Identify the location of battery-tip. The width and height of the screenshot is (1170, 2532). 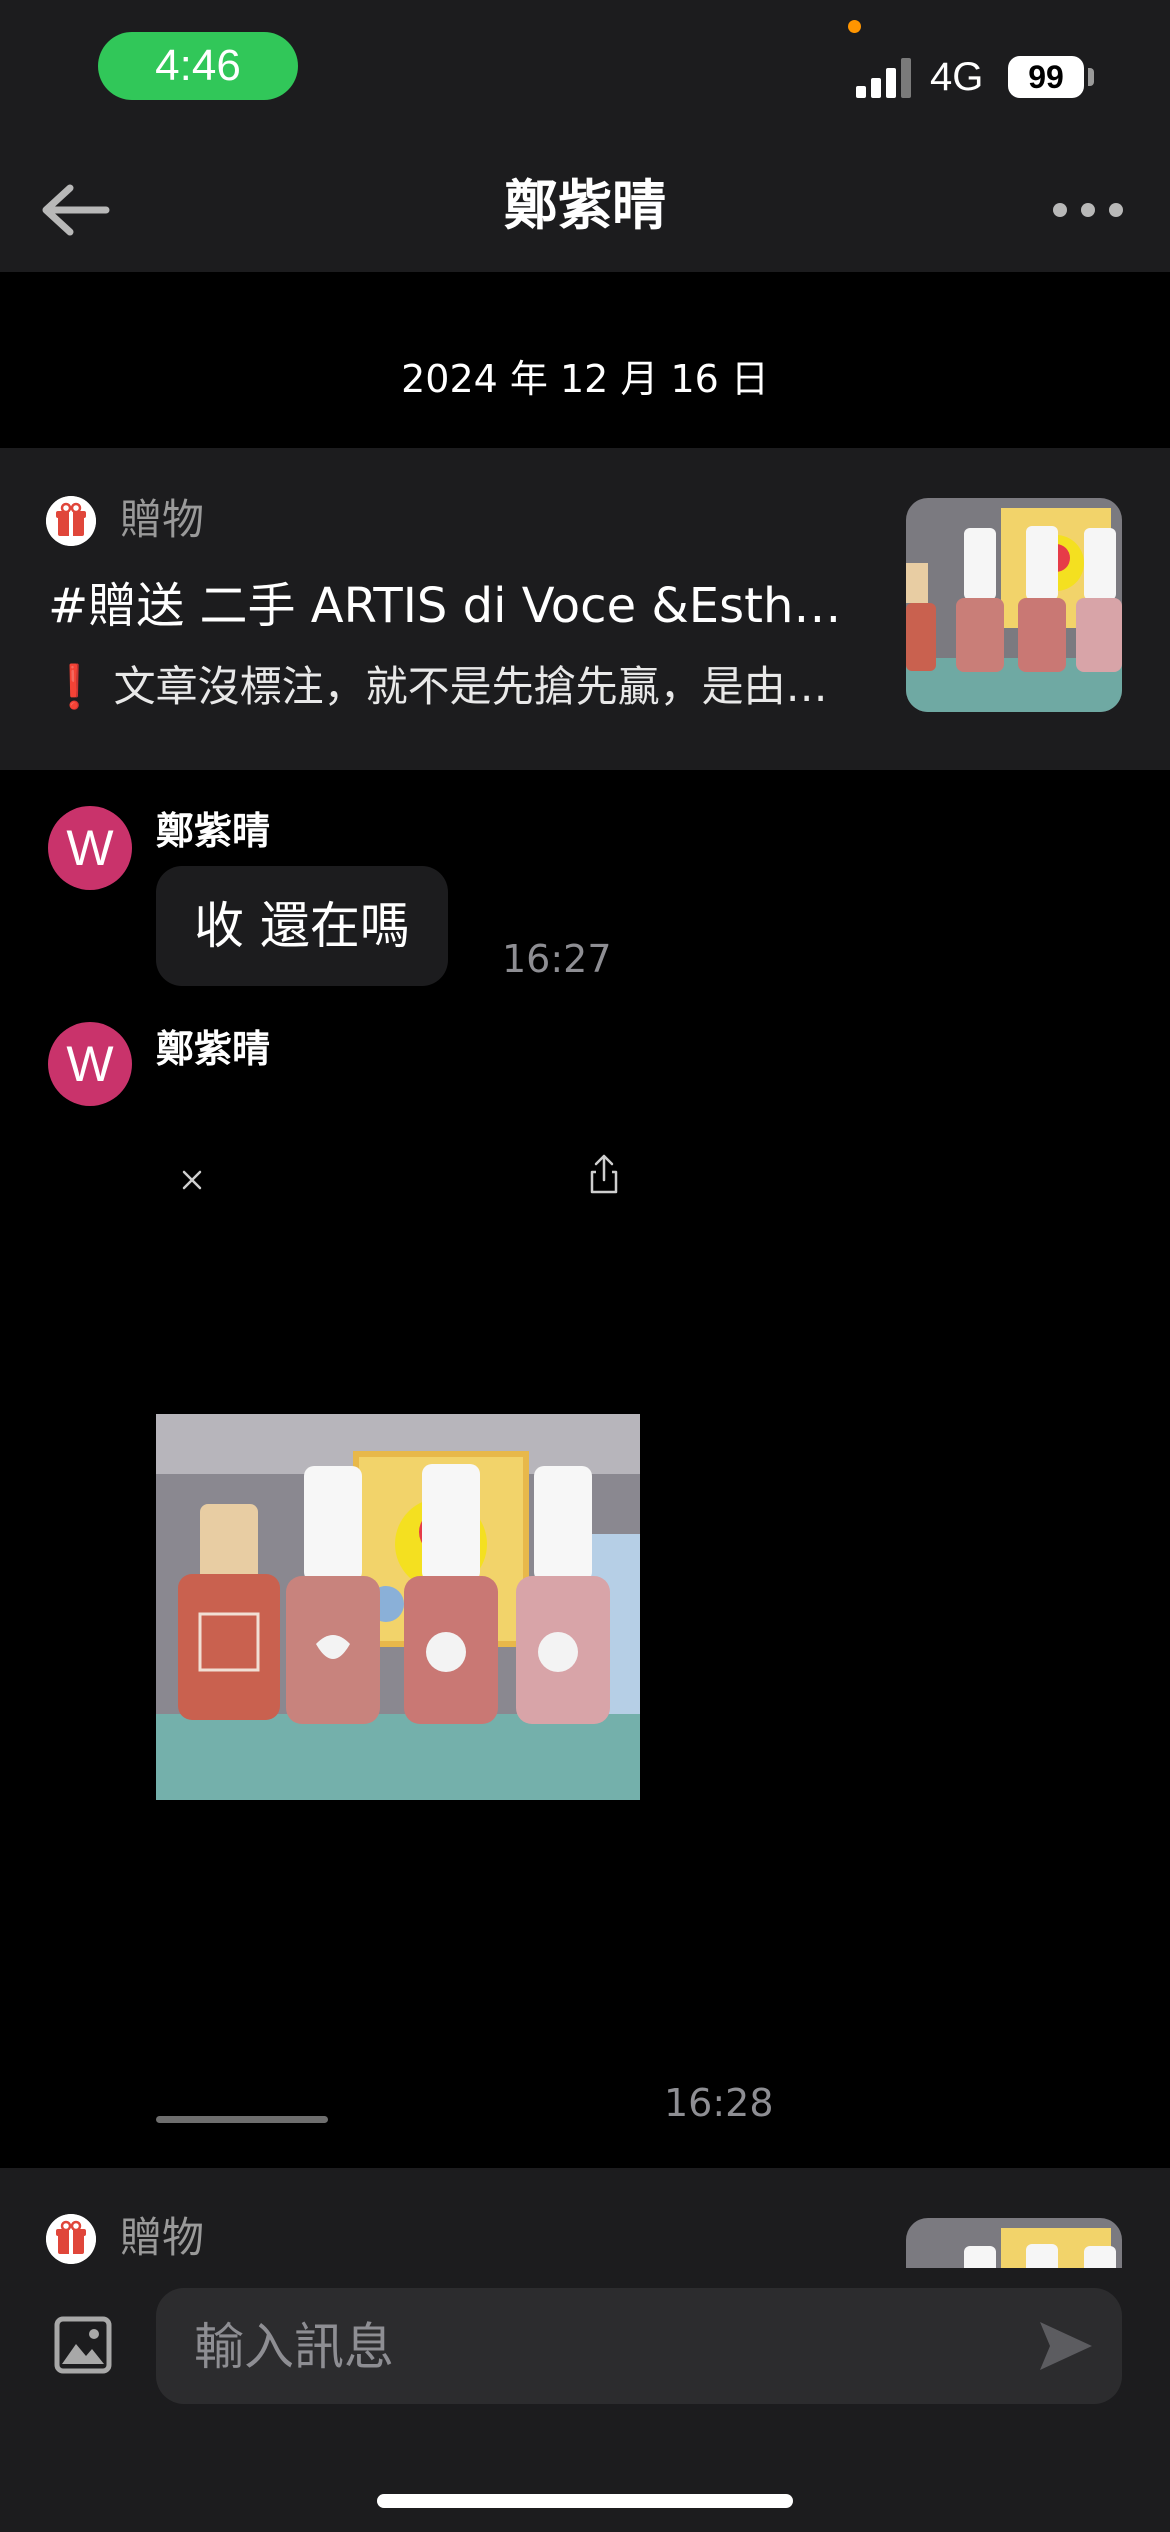
(1091, 77).